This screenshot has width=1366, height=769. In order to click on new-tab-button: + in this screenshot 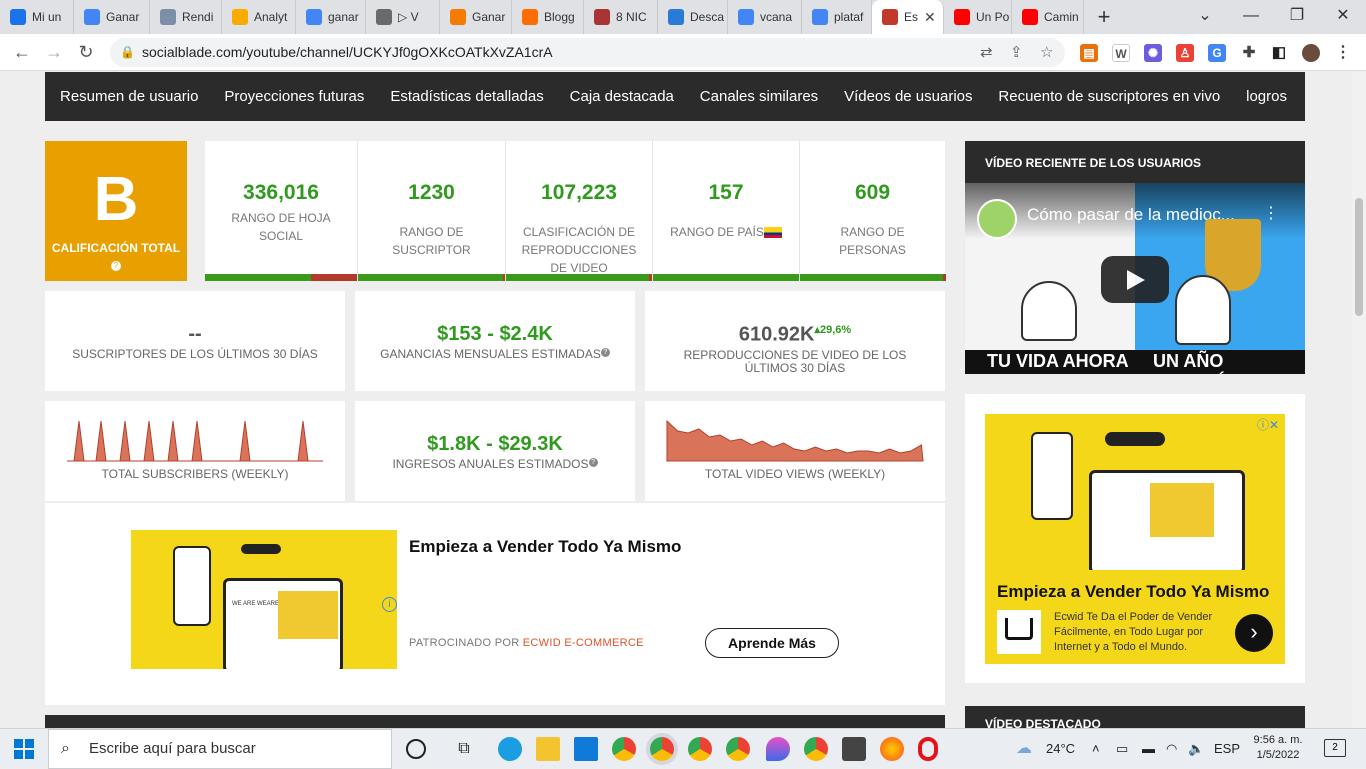, I will do `click(1104, 17)`.